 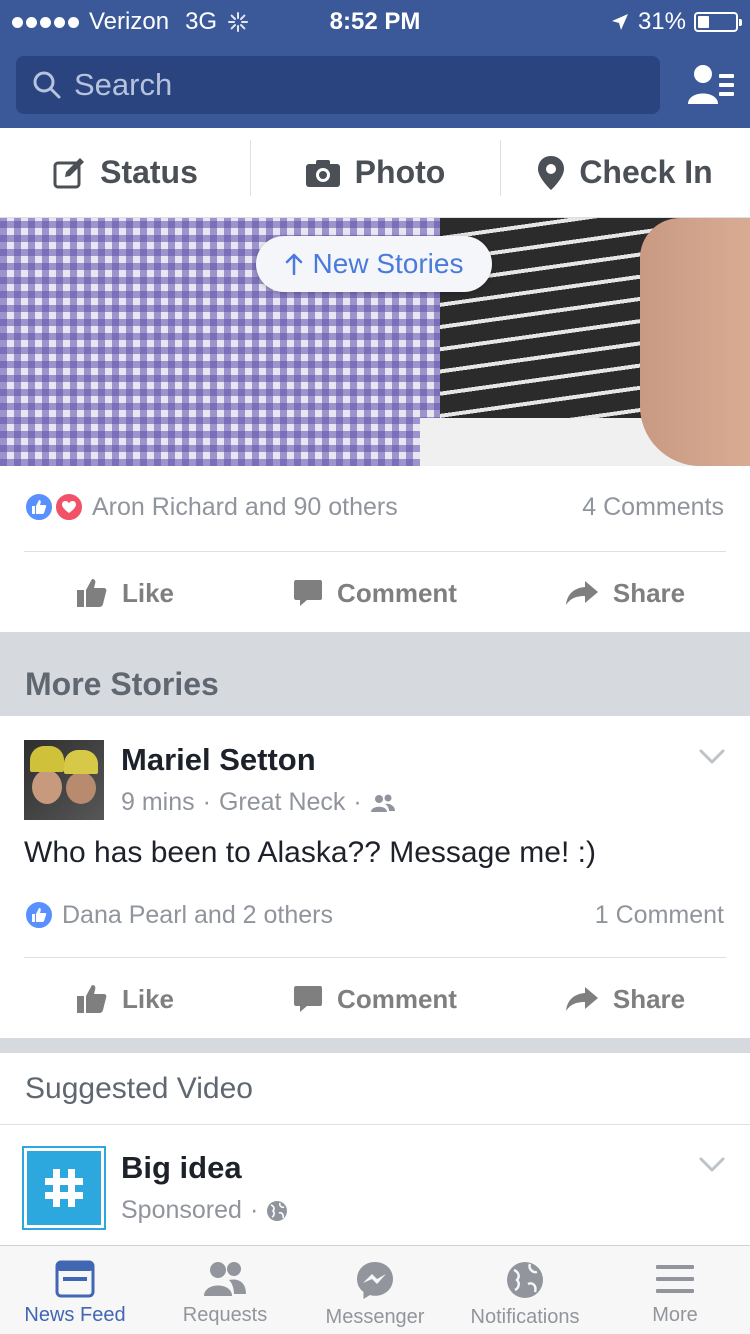 What do you see at coordinates (139, 1088) in the screenshot?
I see `suggested-video-title: Suggested Video` at bounding box center [139, 1088].